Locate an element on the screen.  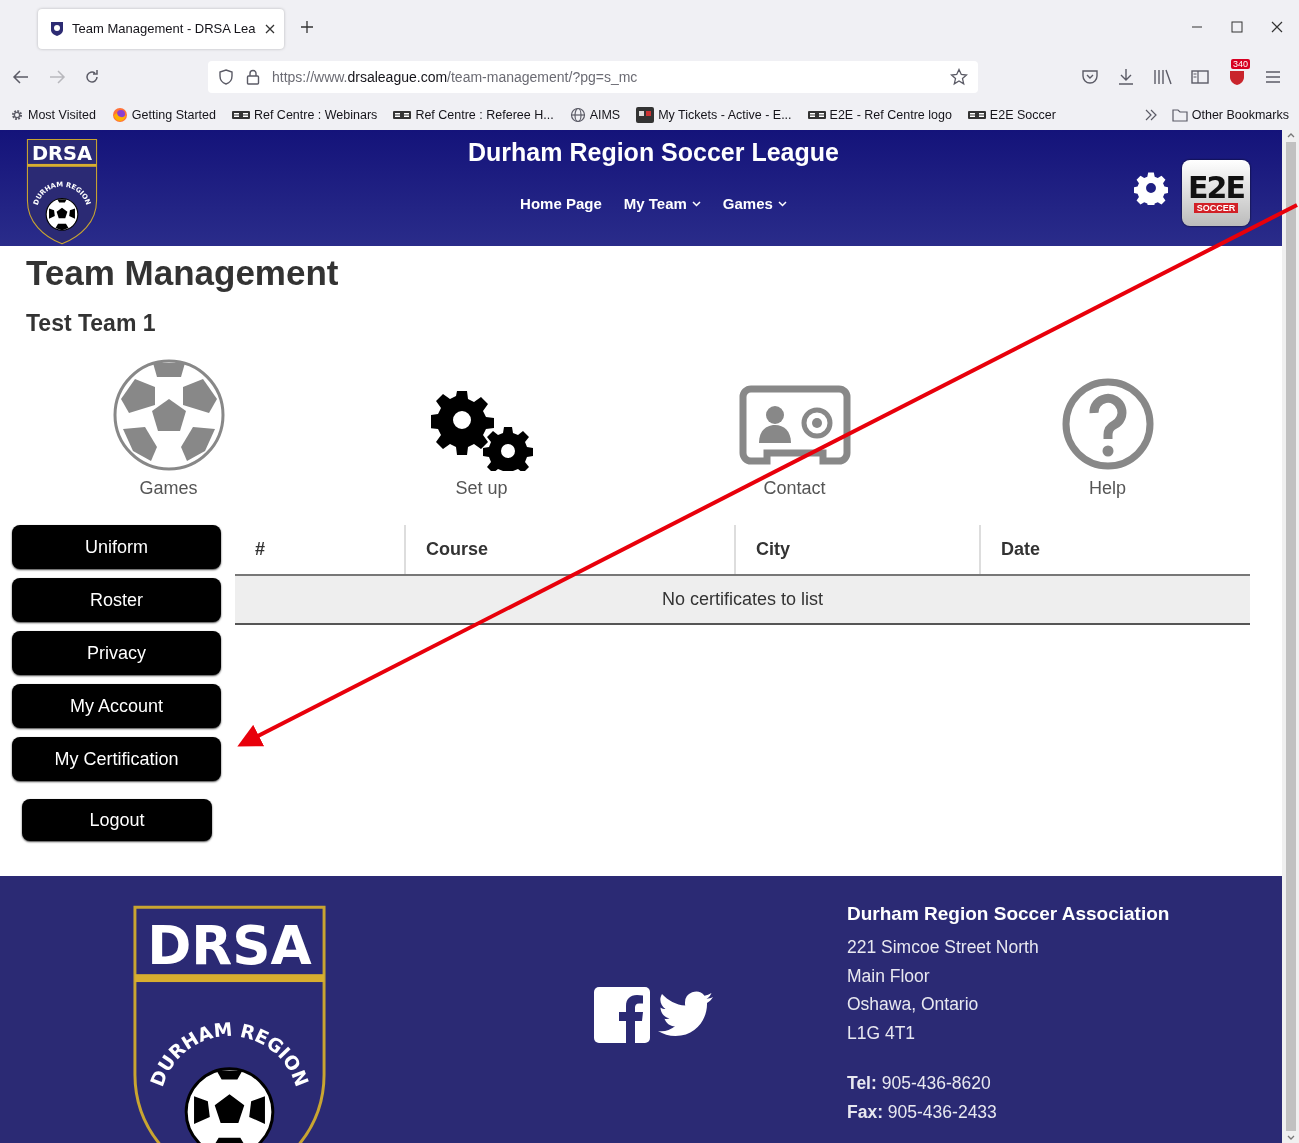
gear-icon is located at coordinates (17, 115).